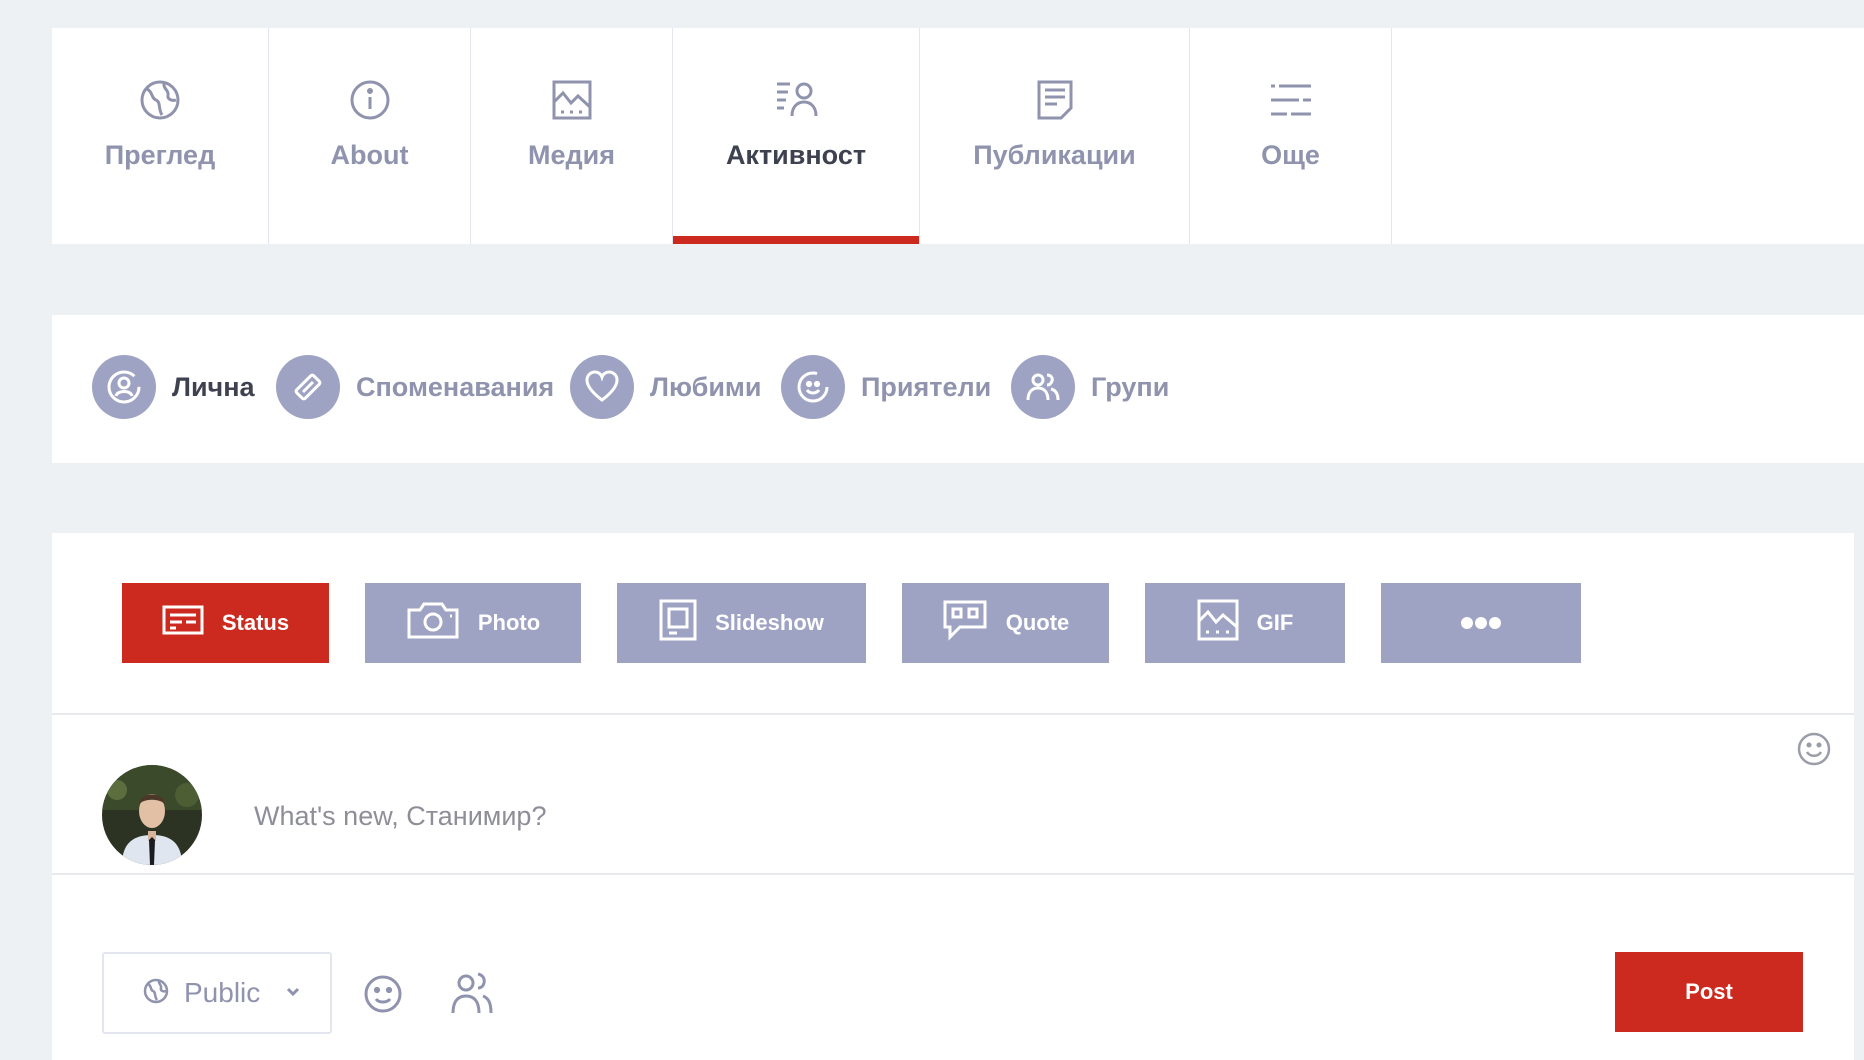 Image resolution: width=1864 pixels, height=1060 pixels. What do you see at coordinates (571, 155) in the screenshot?
I see `tab-label: Медия` at bounding box center [571, 155].